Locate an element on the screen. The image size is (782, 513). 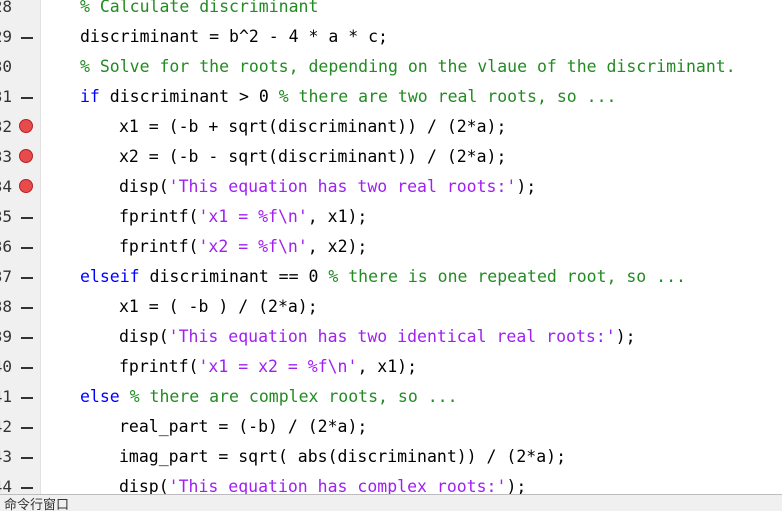
line-number: 32 is located at coordinates (6, 126).